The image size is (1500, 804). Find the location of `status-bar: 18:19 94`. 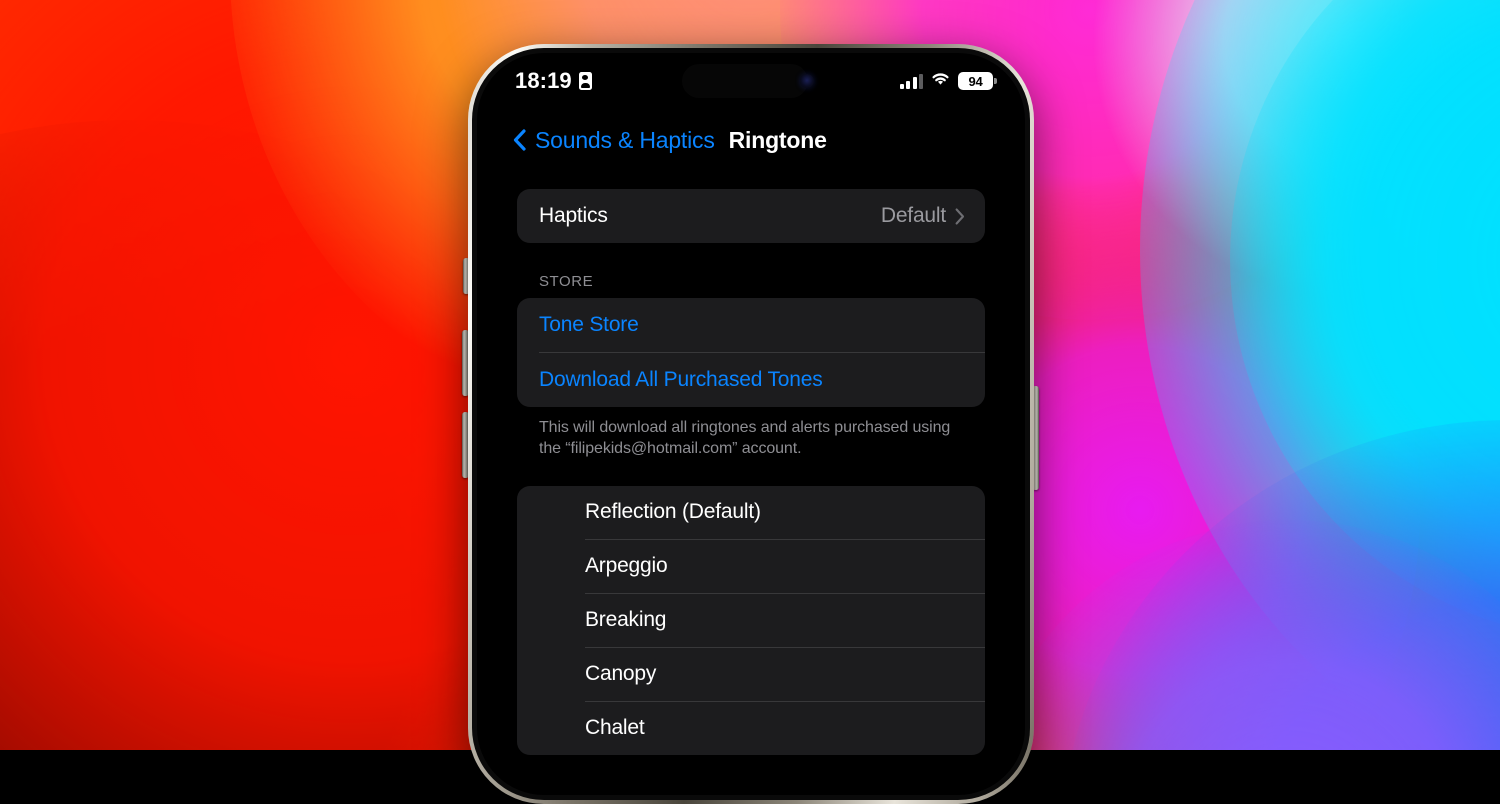

status-bar: 18:19 94 is located at coordinates (751, 81).